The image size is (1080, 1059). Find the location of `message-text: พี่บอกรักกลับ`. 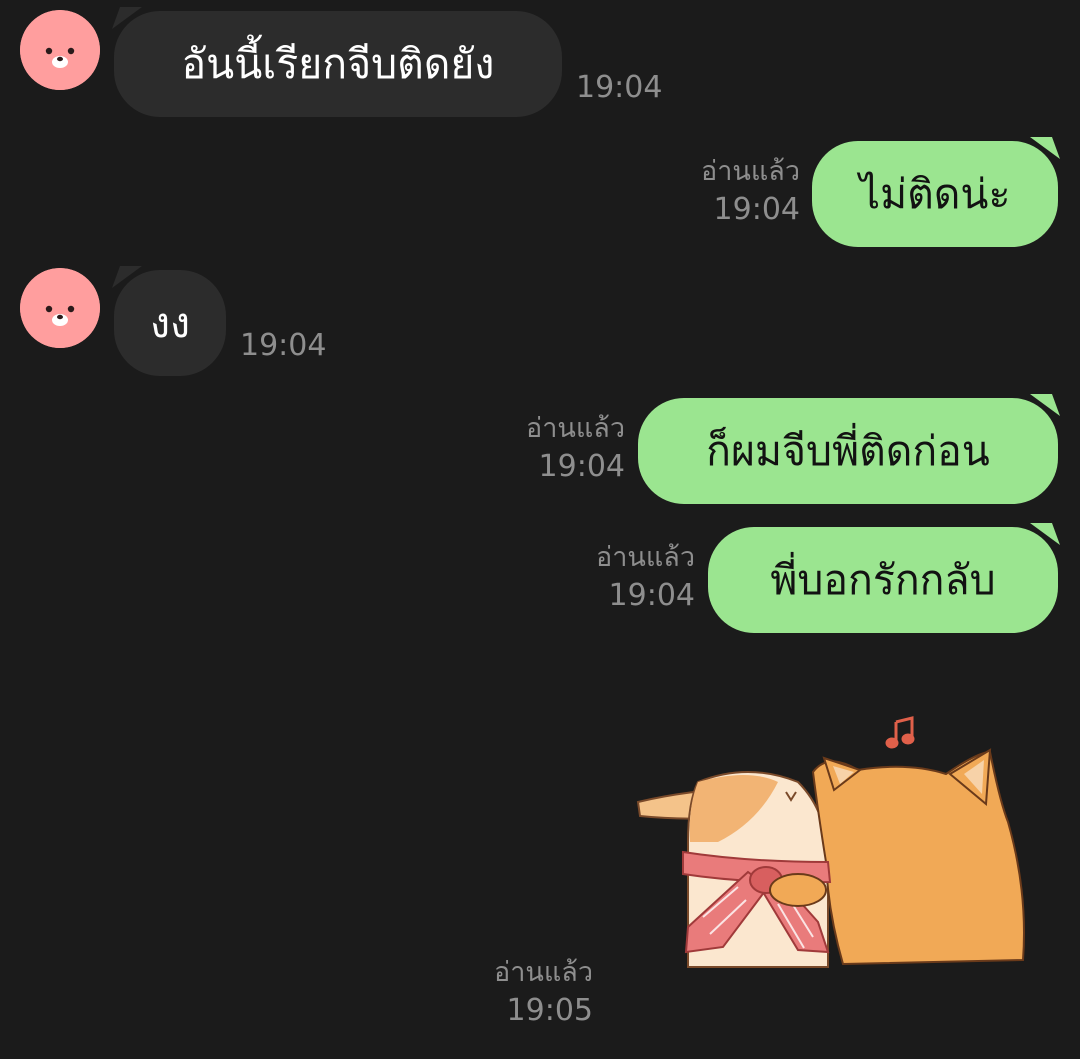

message-text: พี่บอกรักกลับ is located at coordinates (883, 579).